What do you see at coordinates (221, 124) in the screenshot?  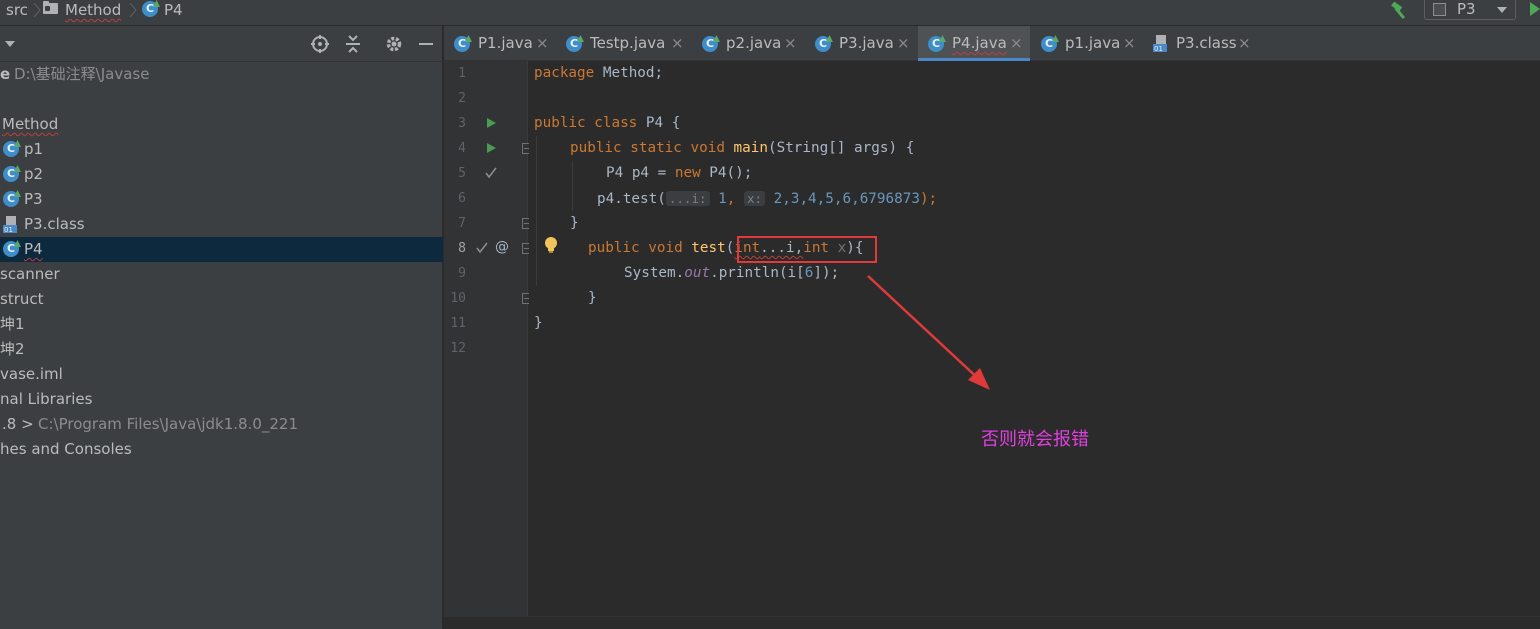 I see `tree-item-method-package: Method` at bounding box center [221, 124].